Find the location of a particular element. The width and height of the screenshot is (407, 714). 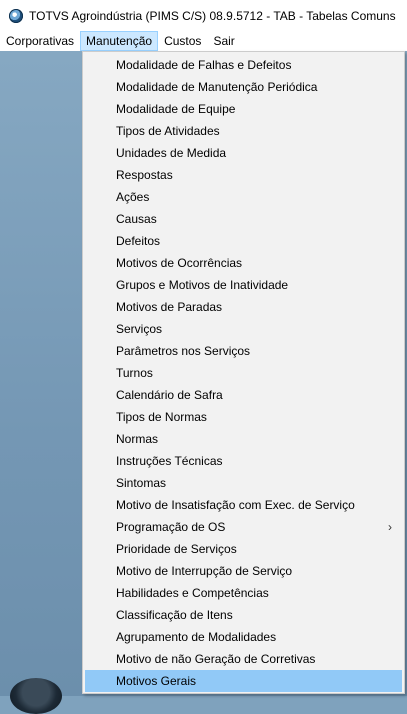

menu-item-turnos: Turnos is located at coordinates (243, 373).